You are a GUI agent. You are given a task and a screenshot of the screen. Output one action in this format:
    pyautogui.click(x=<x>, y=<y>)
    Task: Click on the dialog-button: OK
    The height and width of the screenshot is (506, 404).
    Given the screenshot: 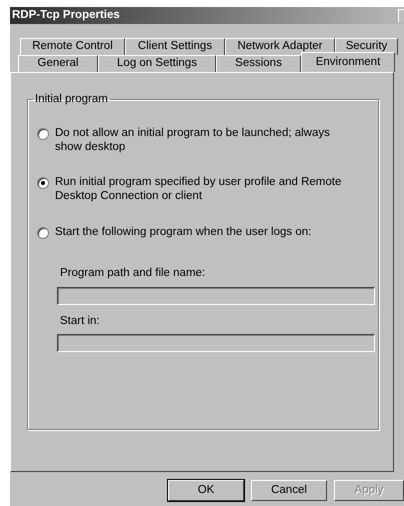 What is the action you would take?
    pyautogui.click(x=206, y=490)
    